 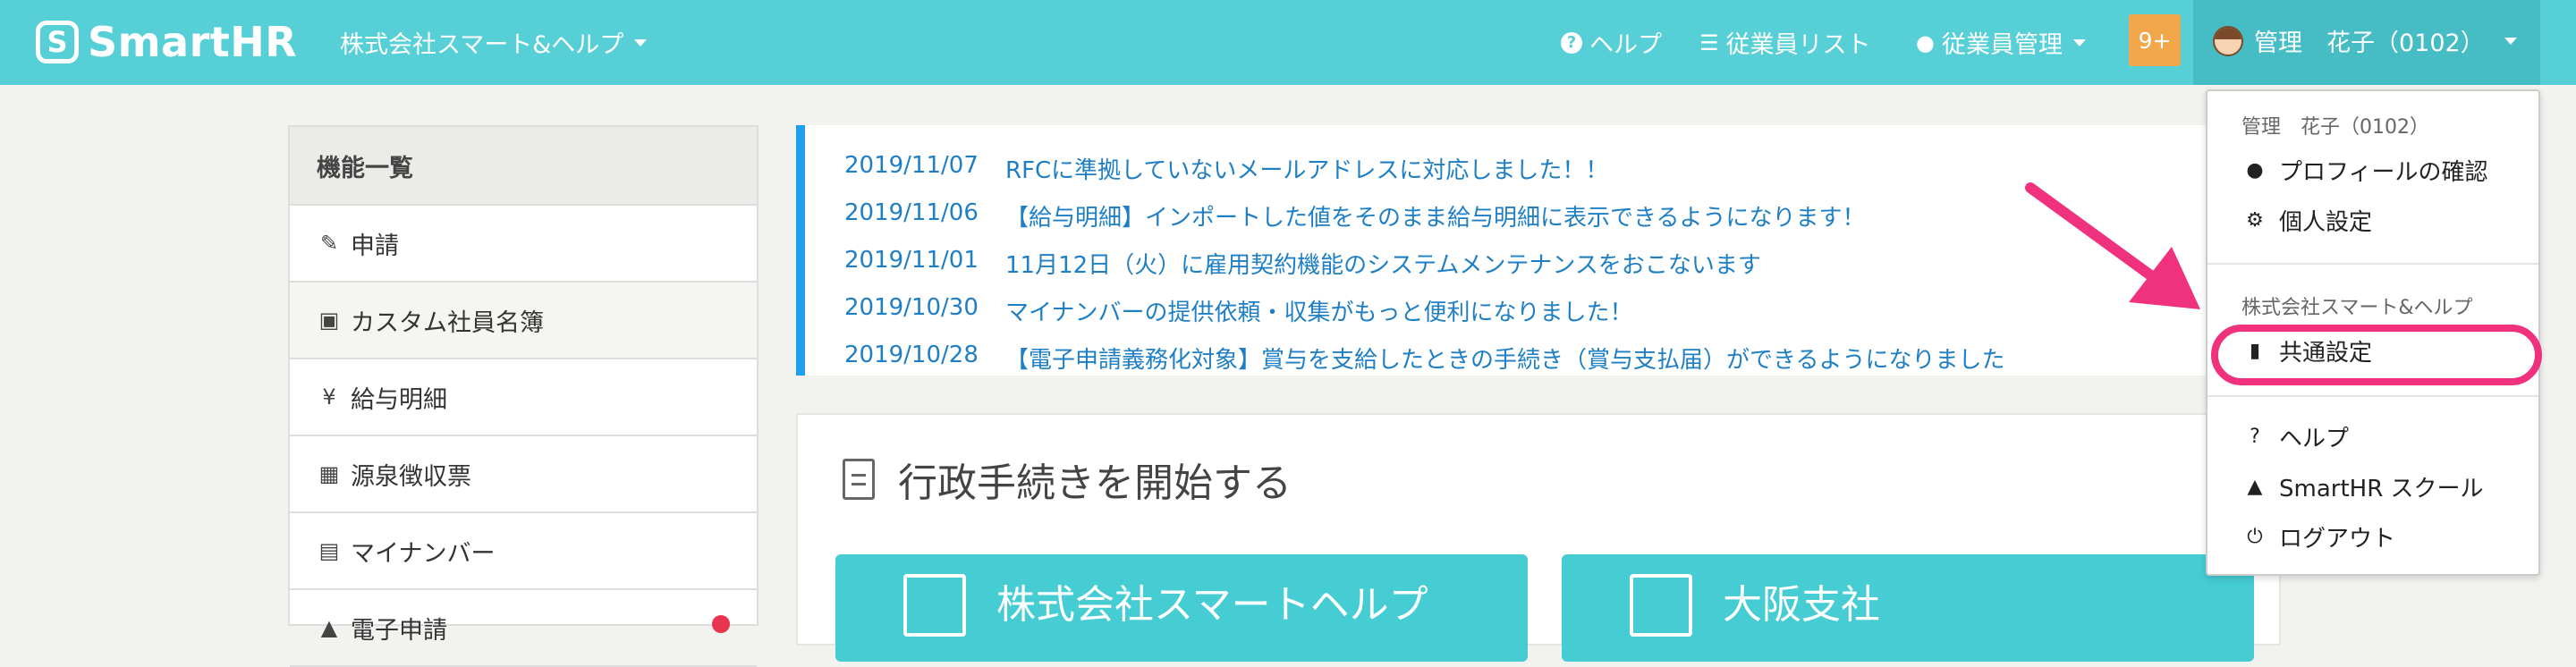 I want to click on nav-help: ? ヘルプ, so click(x=1611, y=43).